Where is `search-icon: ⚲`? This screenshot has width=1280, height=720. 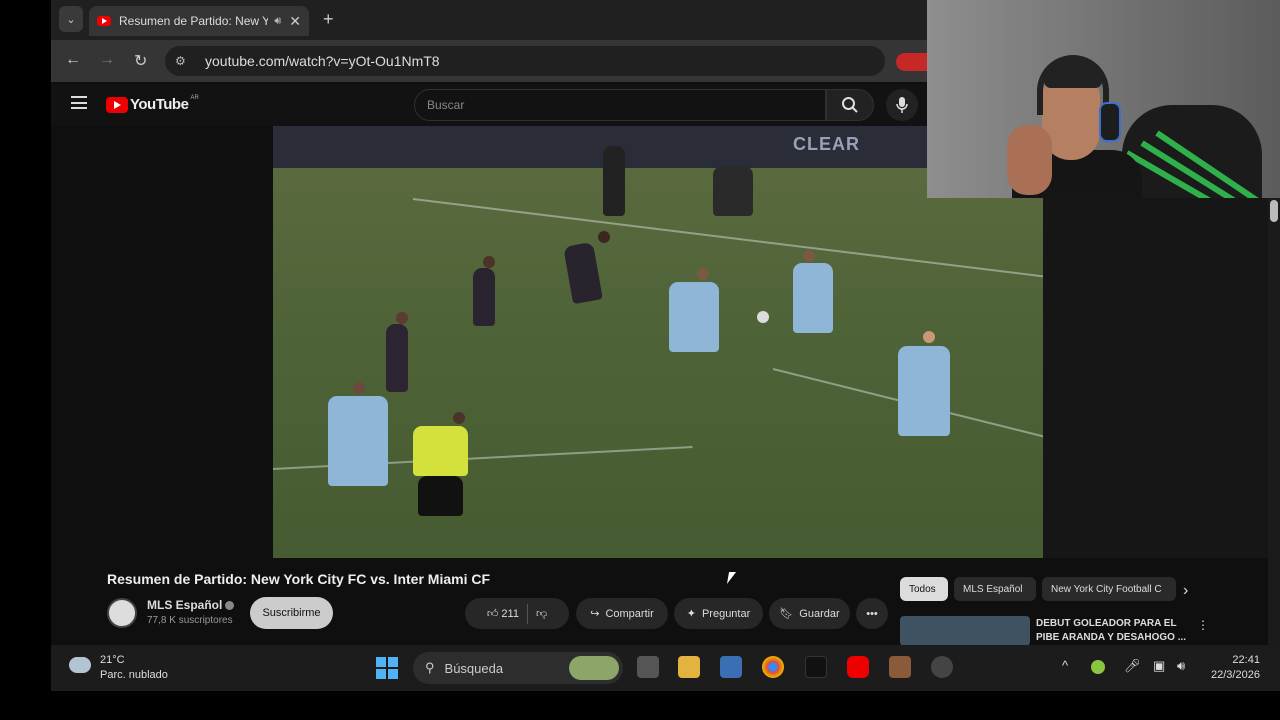
search-icon: ⚲ is located at coordinates (430, 667).